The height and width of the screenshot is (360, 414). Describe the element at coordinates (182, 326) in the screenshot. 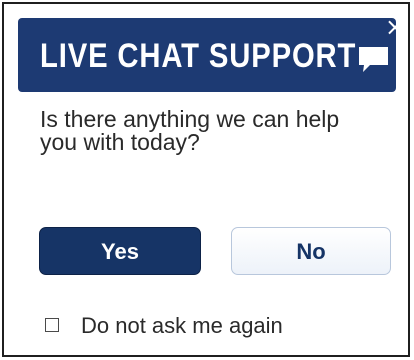

I see `do-not-ask-again-label: Do not ask me again` at that location.